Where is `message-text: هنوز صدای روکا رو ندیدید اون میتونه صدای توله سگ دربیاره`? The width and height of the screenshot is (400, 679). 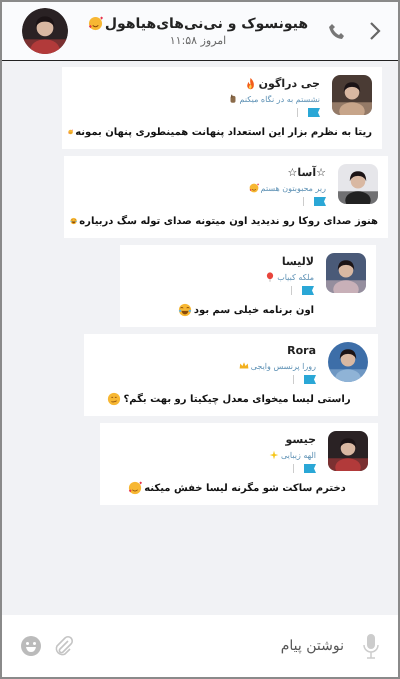 message-text: هنوز صدای روکا رو ندیدید اون میتونه صدای توله سگ دربیاره is located at coordinates (228, 221).